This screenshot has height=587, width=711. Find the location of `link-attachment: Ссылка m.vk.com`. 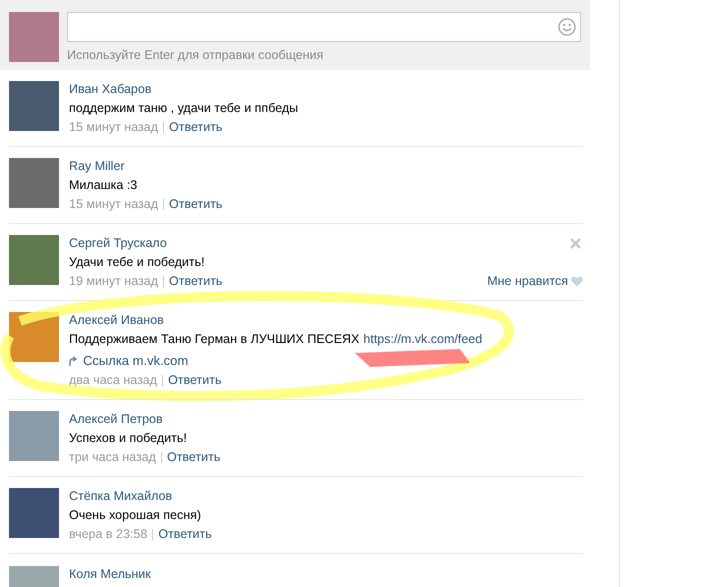

link-attachment: Ссылка m.vk.com is located at coordinates (135, 360).